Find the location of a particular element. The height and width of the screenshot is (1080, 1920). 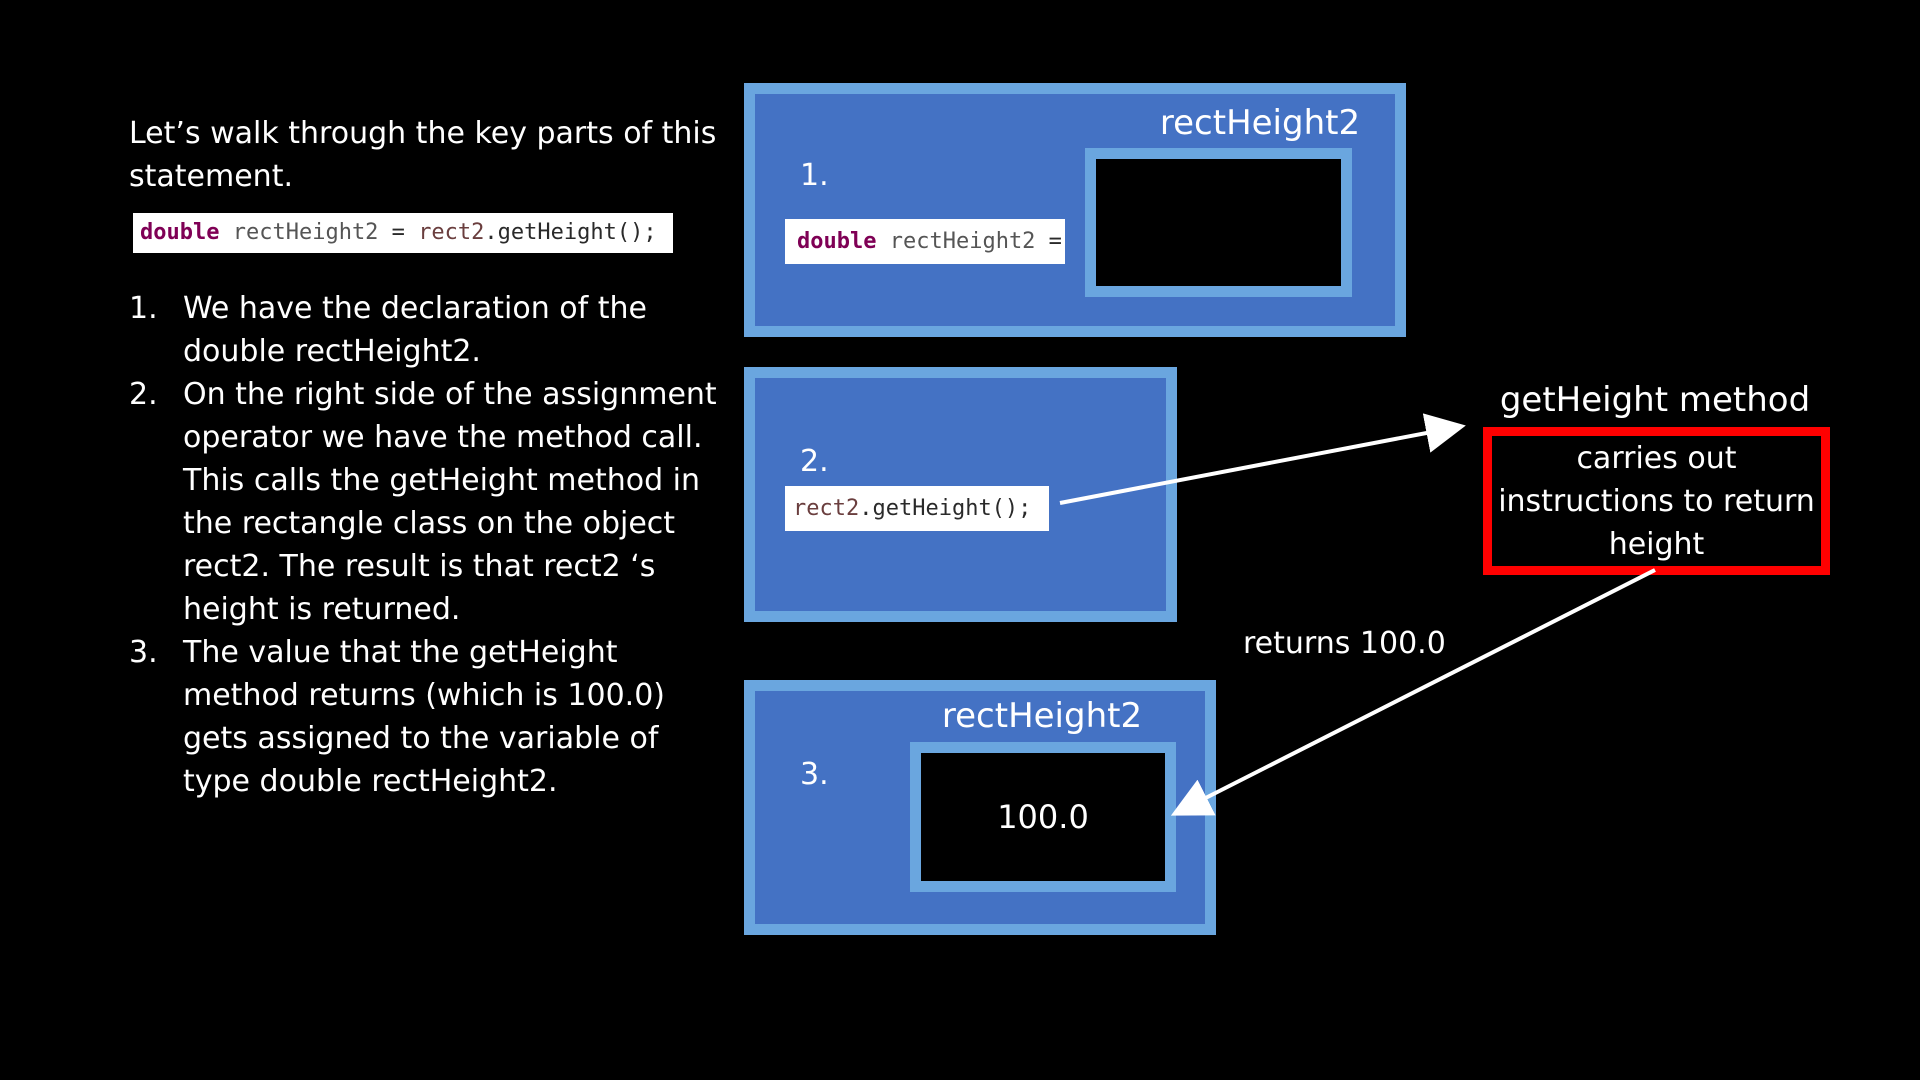

arrows-layer is located at coordinates (1357, 614).